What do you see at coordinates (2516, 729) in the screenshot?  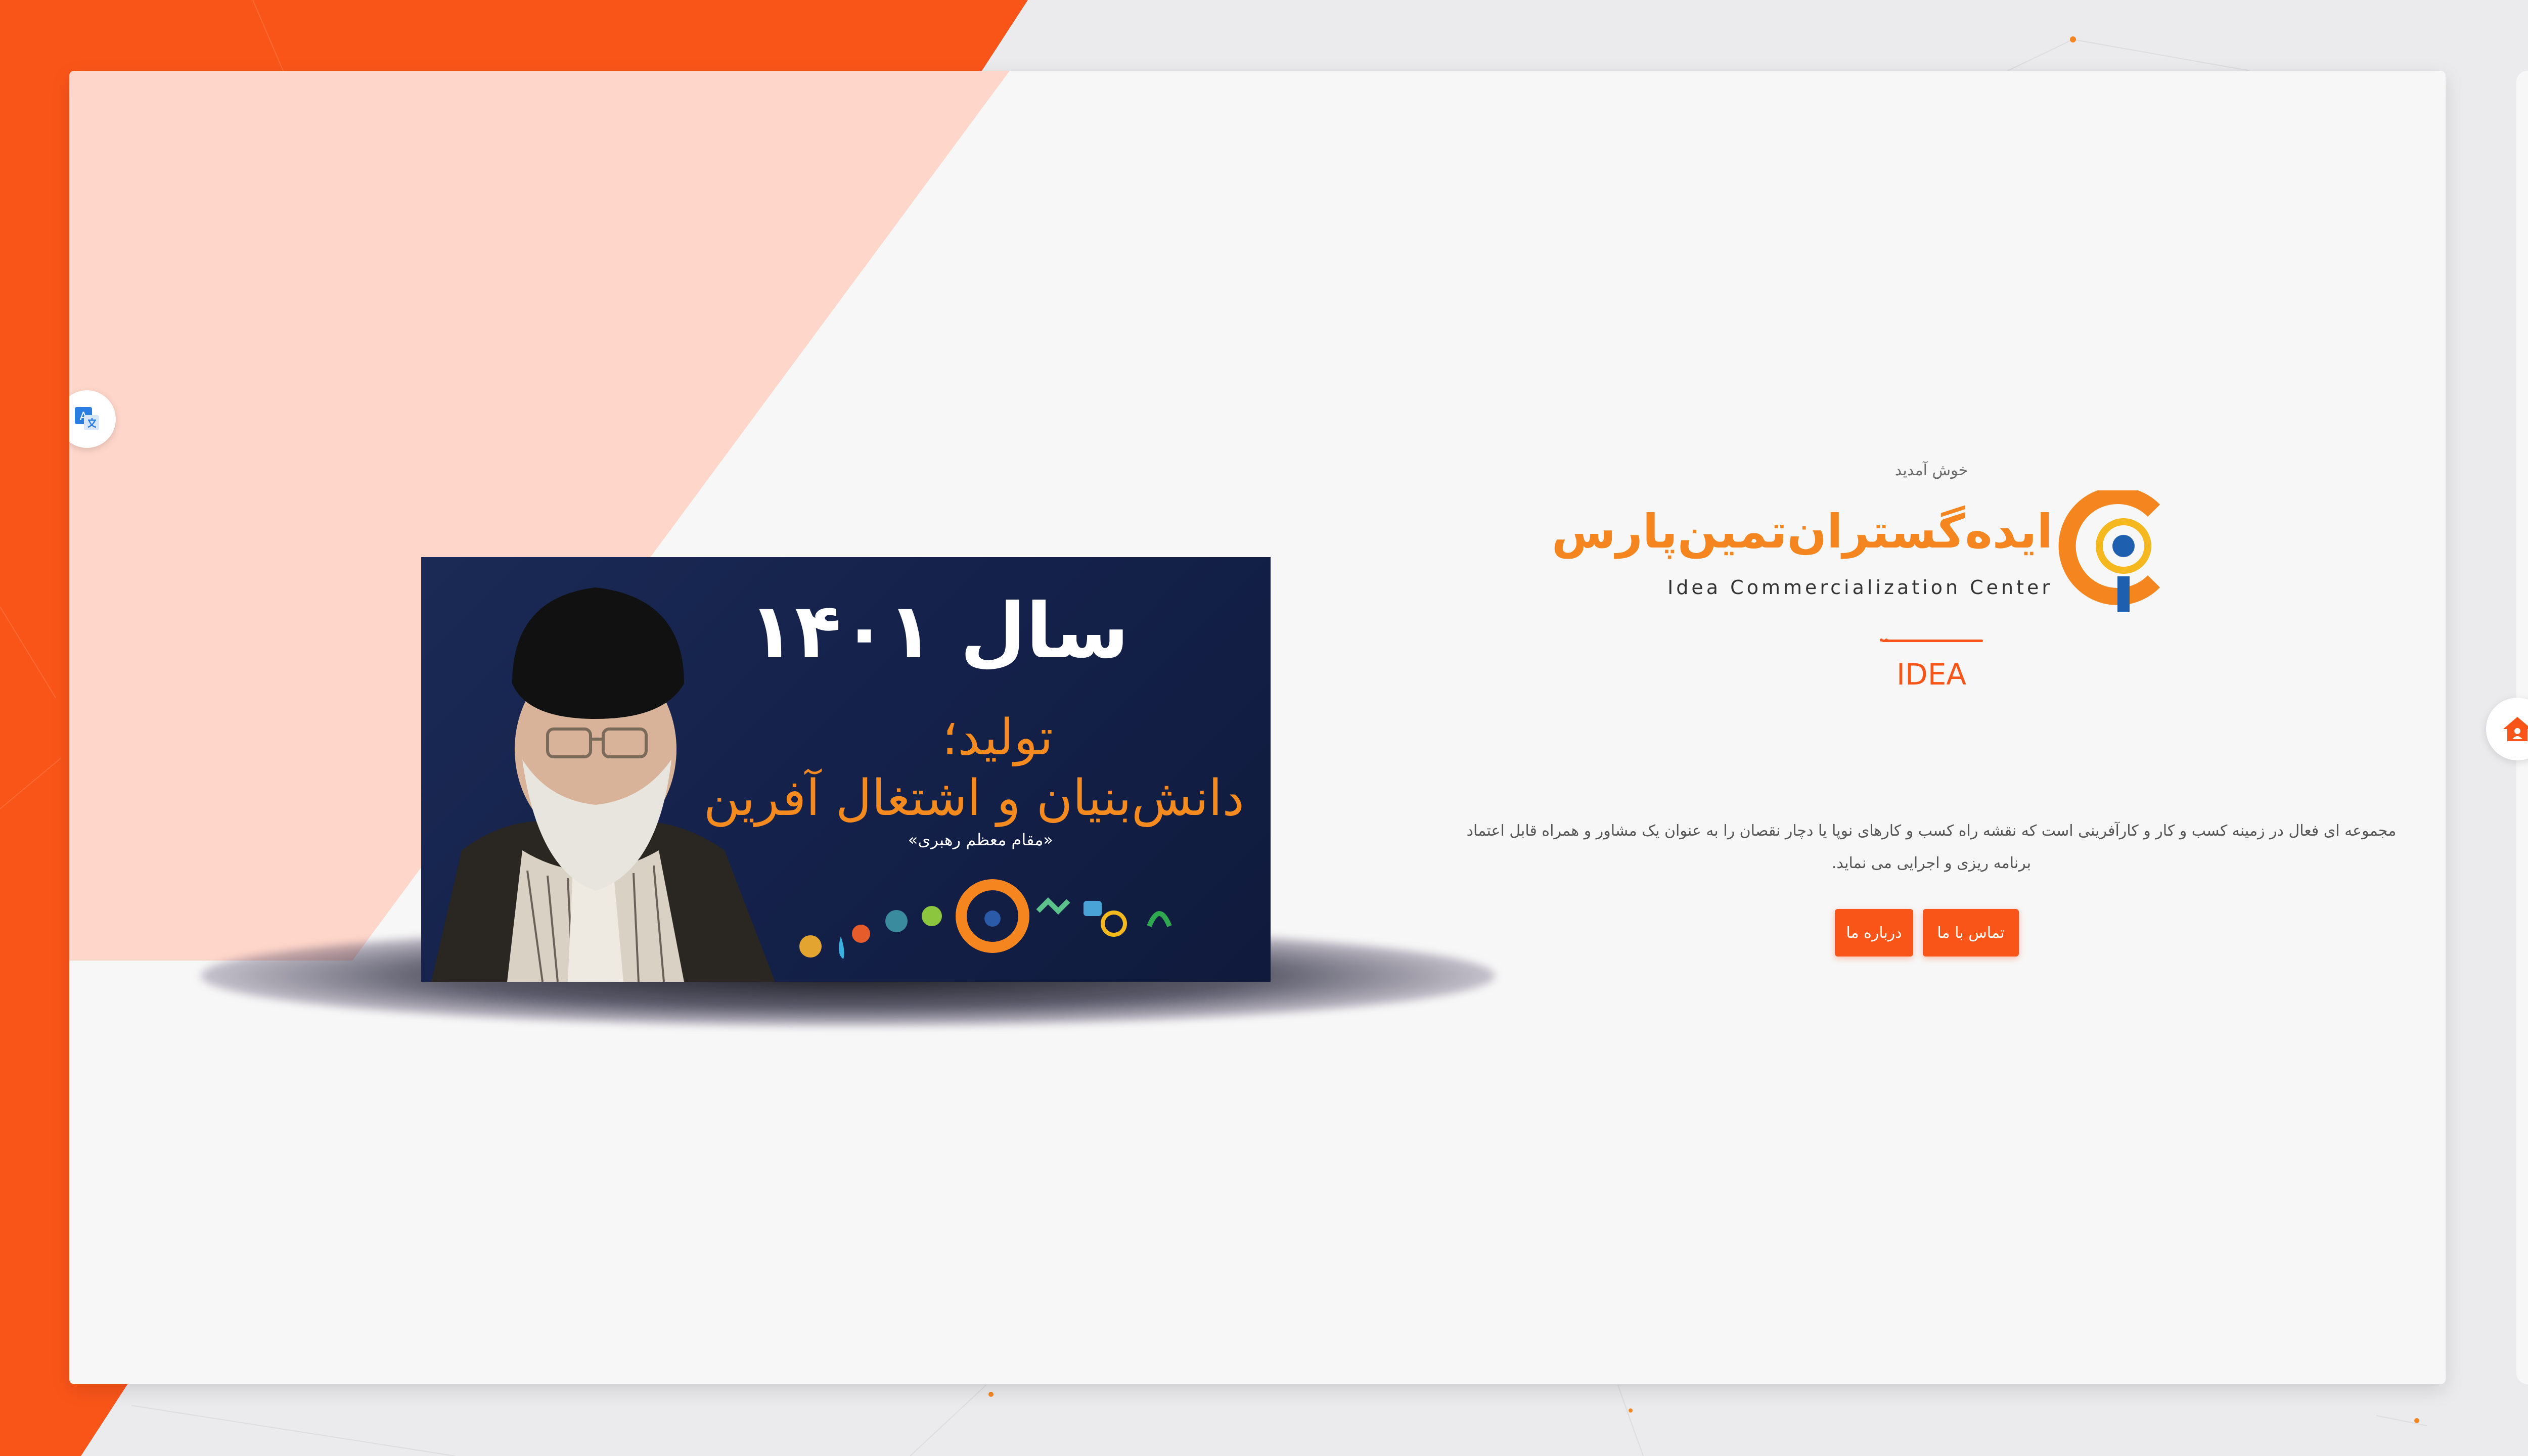 I see `home-icon` at bounding box center [2516, 729].